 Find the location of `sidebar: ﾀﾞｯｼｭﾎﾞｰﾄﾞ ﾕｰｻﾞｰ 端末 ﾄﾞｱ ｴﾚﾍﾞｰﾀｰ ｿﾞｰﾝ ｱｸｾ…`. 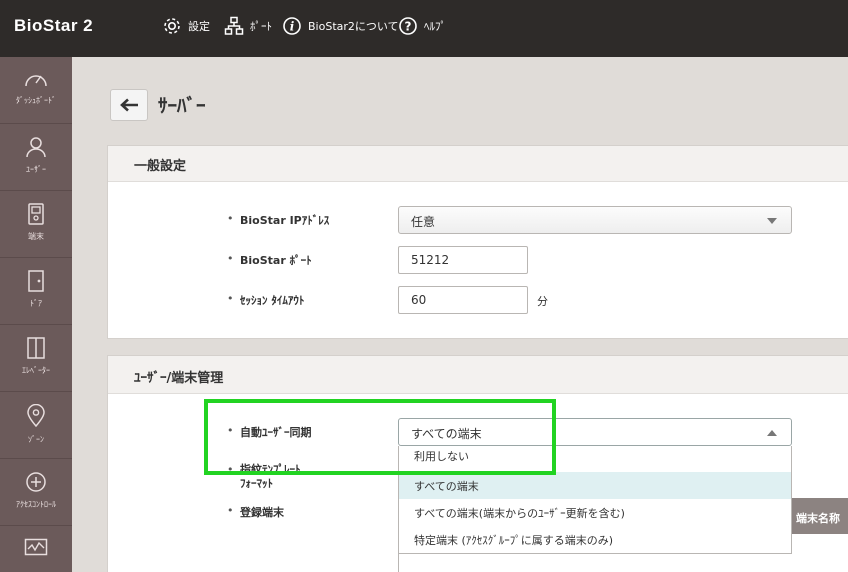

sidebar: ﾀﾞｯｼｭﾎﾞｰﾄﾞ ﾕｰｻﾞｰ 端末 ﾄﾞｱ ｴﾚﾍﾞｰﾀｰ ｿﾞｰﾝ ｱｸｾ… is located at coordinates (36, 314).